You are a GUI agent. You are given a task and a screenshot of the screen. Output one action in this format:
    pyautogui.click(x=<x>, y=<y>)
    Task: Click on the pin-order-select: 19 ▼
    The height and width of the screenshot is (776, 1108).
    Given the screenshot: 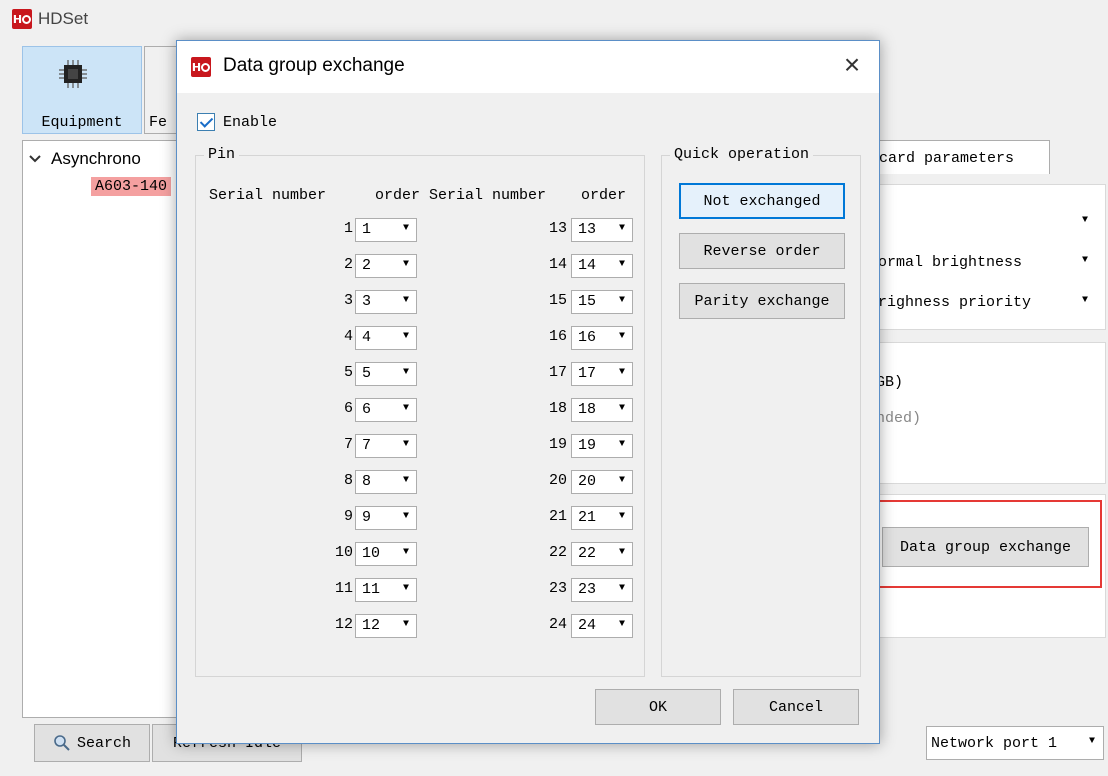 What is the action you would take?
    pyautogui.click(x=602, y=446)
    